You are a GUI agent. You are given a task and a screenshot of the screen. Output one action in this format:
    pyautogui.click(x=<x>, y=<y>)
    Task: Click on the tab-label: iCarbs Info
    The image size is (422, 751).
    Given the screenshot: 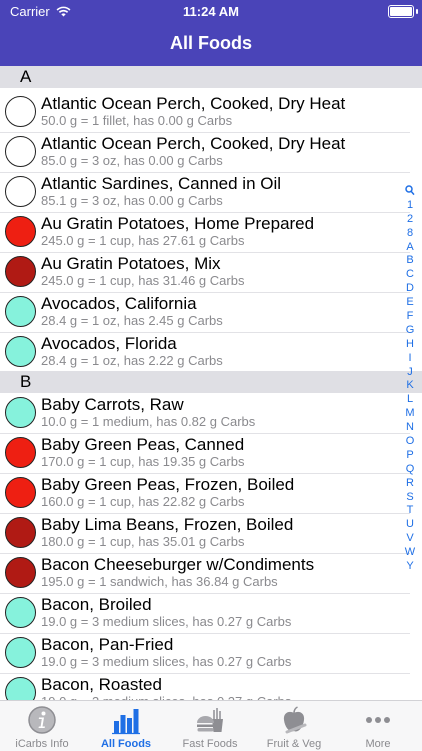 What is the action you would take?
    pyautogui.click(x=42, y=744)
    